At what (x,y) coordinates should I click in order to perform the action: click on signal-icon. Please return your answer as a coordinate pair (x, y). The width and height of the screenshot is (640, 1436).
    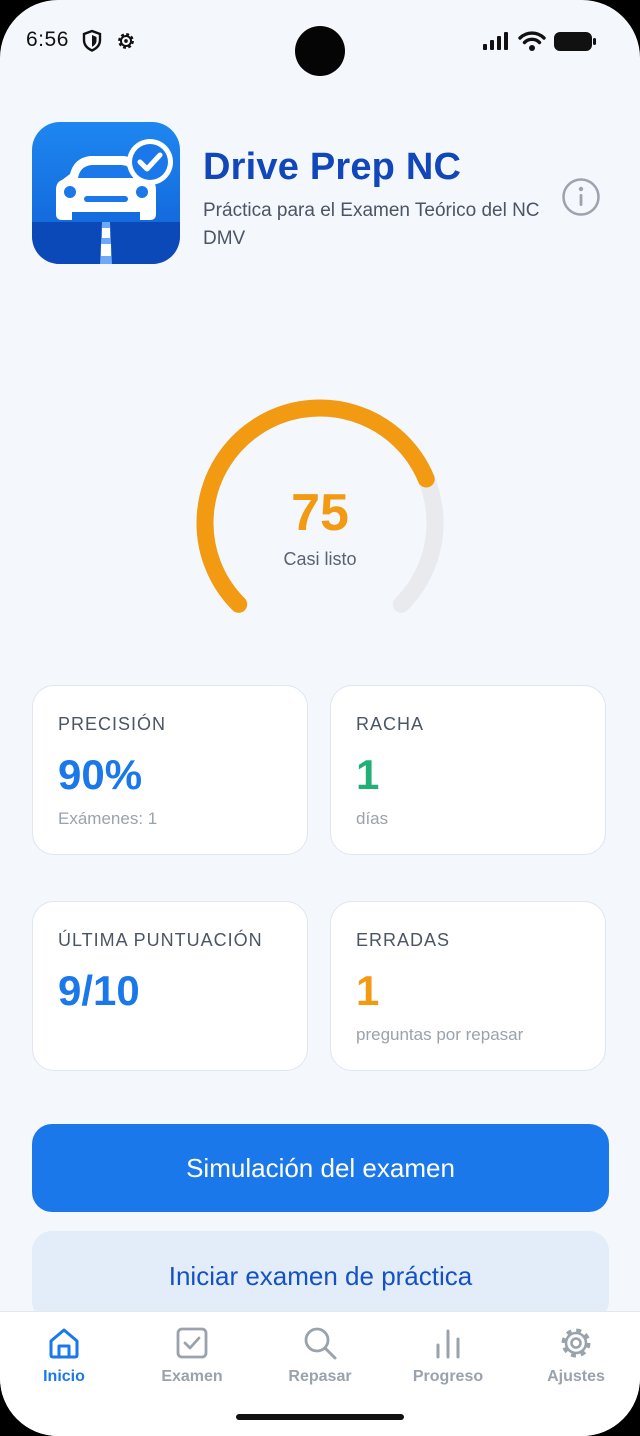
    Looking at the image, I should click on (495, 41).